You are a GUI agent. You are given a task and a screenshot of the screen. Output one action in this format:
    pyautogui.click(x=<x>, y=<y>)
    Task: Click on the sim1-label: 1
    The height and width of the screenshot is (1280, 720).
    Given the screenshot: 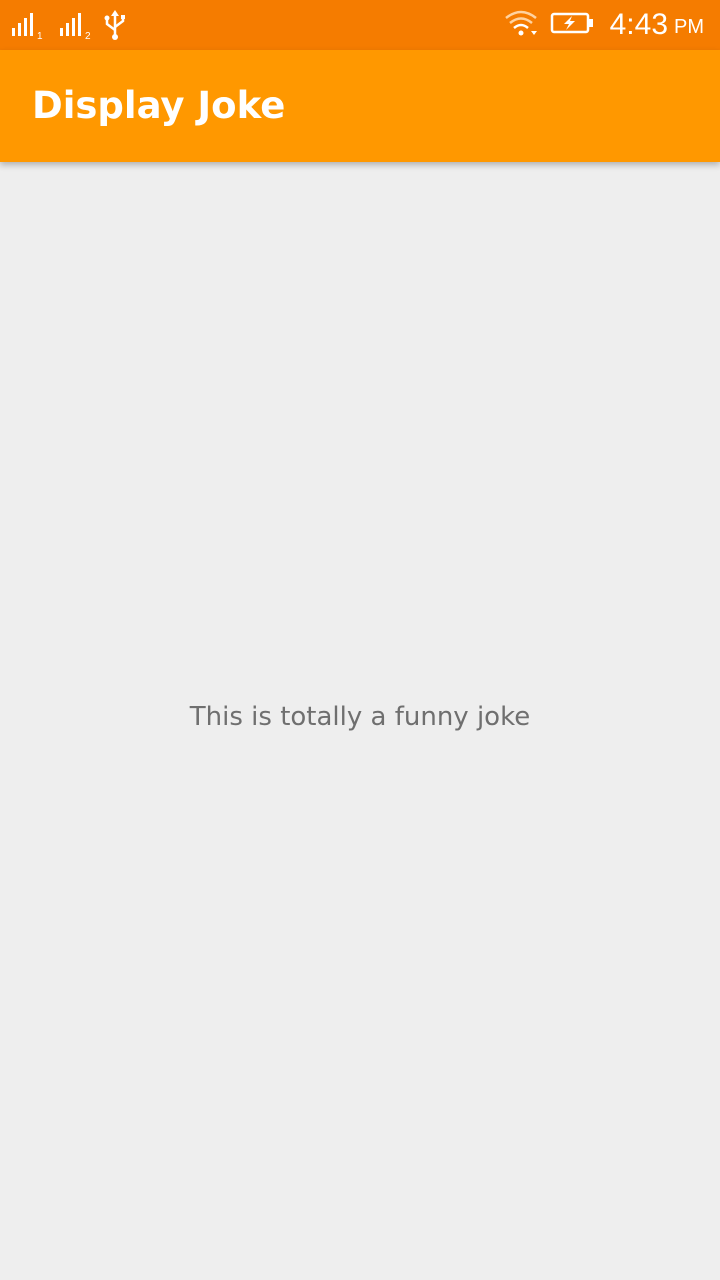 What is the action you would take?
    pyautogui.click(x=40, y=35)
    